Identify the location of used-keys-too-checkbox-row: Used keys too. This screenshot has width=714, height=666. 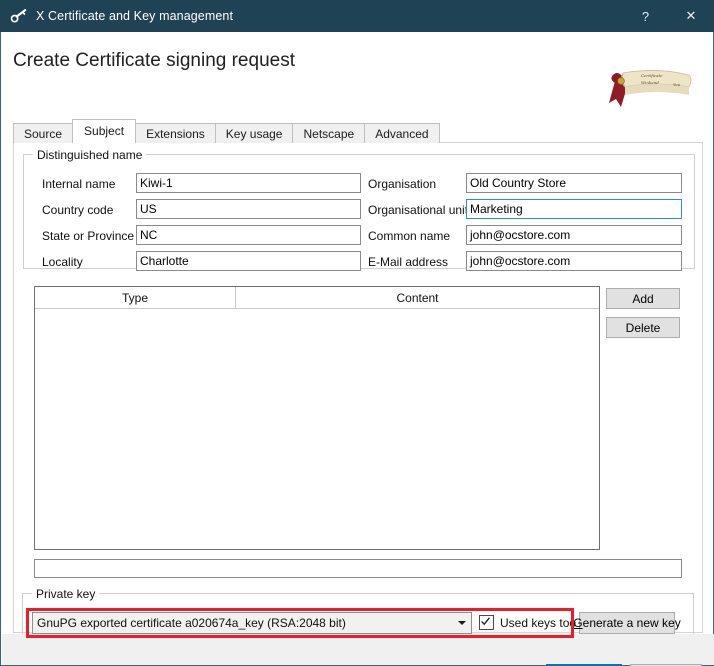
(527, 622).